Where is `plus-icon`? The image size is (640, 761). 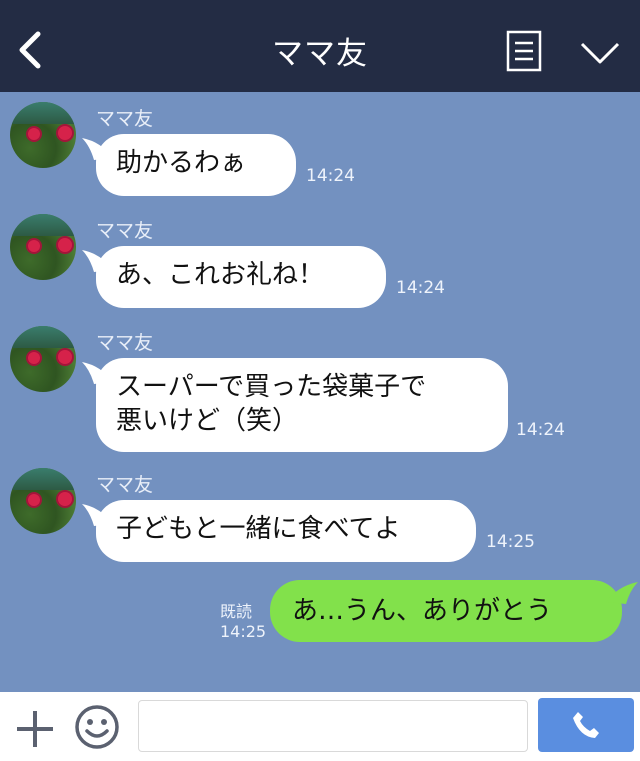
plus-icon is located at coordinates (35, 729).